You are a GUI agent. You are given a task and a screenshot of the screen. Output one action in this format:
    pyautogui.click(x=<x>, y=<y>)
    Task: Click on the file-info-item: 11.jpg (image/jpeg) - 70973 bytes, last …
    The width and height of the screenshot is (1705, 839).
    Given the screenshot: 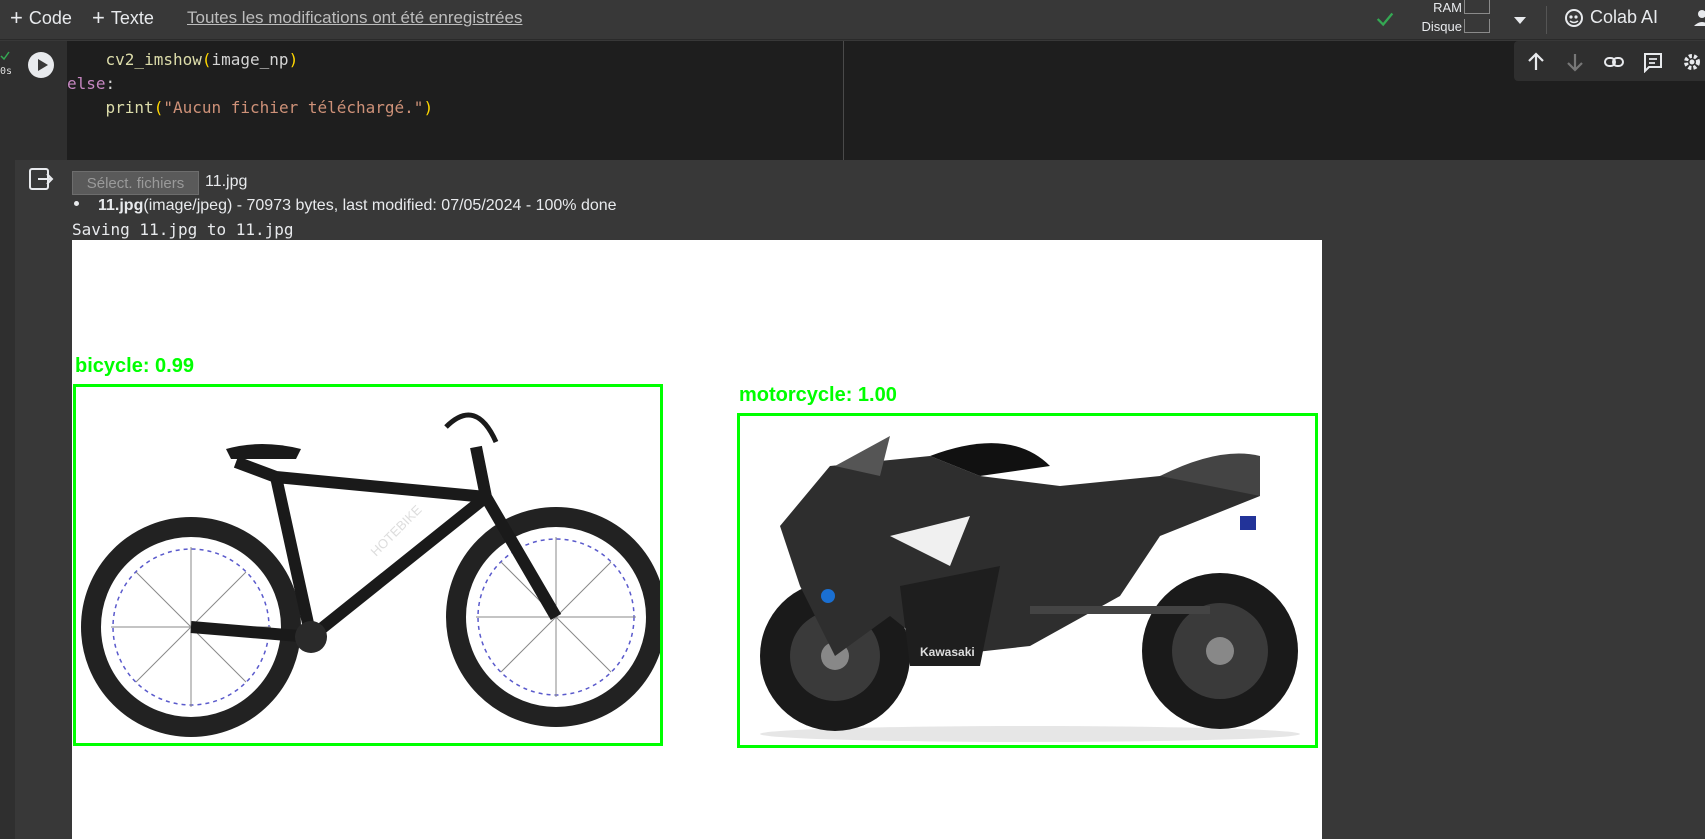 What is the action you would take?
    pyautogui.click(x=344, y=206)
    